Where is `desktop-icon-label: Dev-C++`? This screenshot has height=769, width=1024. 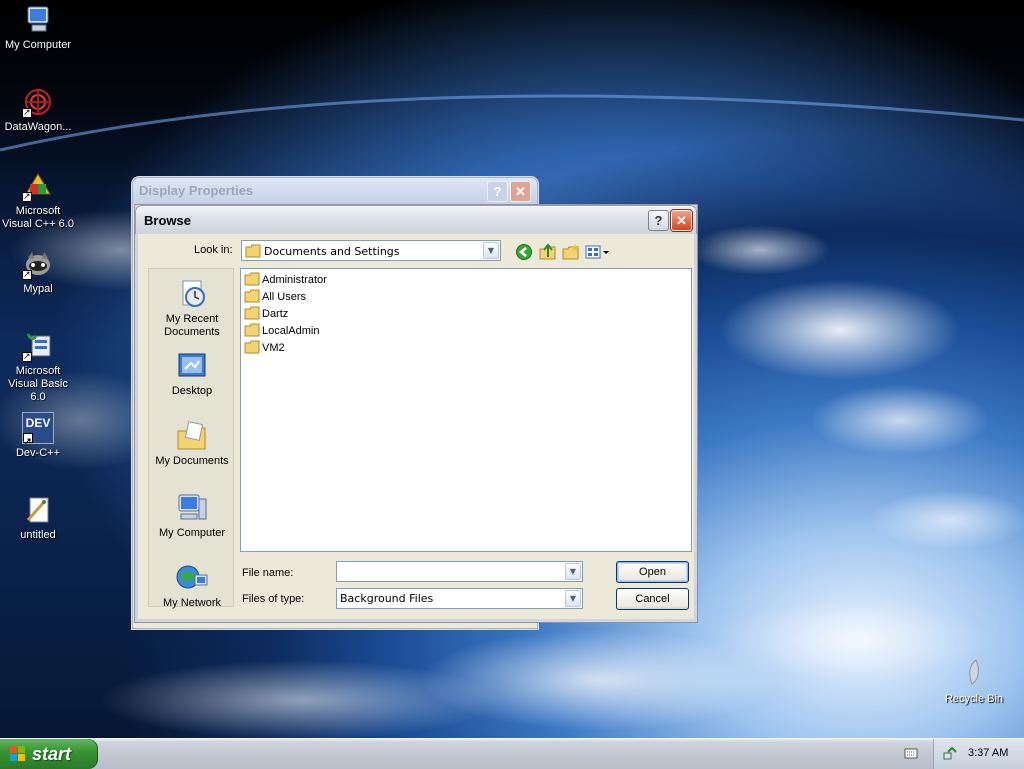
desktop-icon-label: Dev-C++ is located at coordinates (38, 453).